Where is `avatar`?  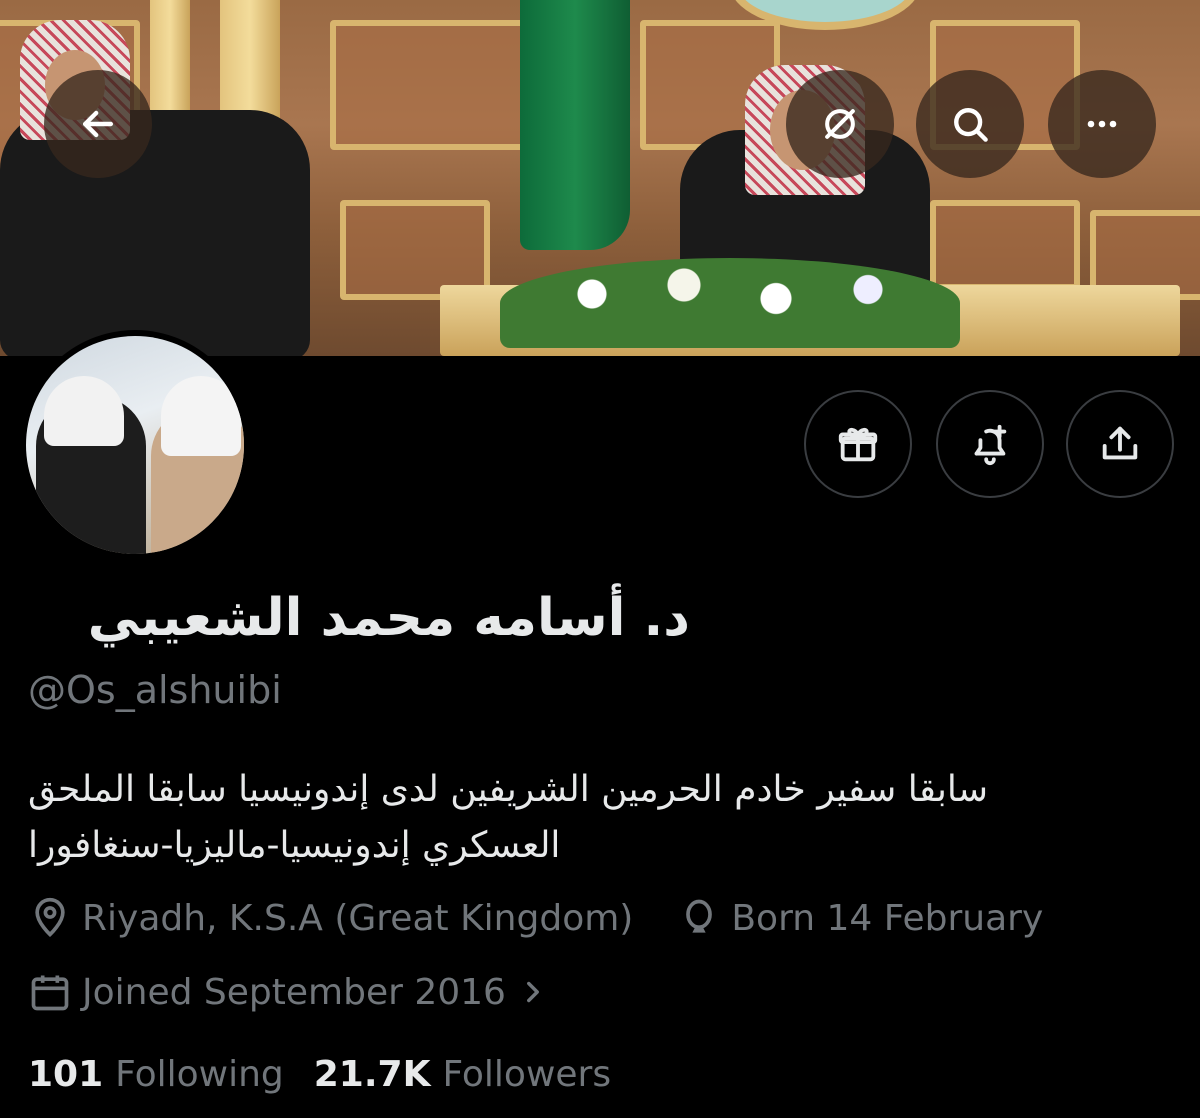
avatar is located at coordinates (135, 445).